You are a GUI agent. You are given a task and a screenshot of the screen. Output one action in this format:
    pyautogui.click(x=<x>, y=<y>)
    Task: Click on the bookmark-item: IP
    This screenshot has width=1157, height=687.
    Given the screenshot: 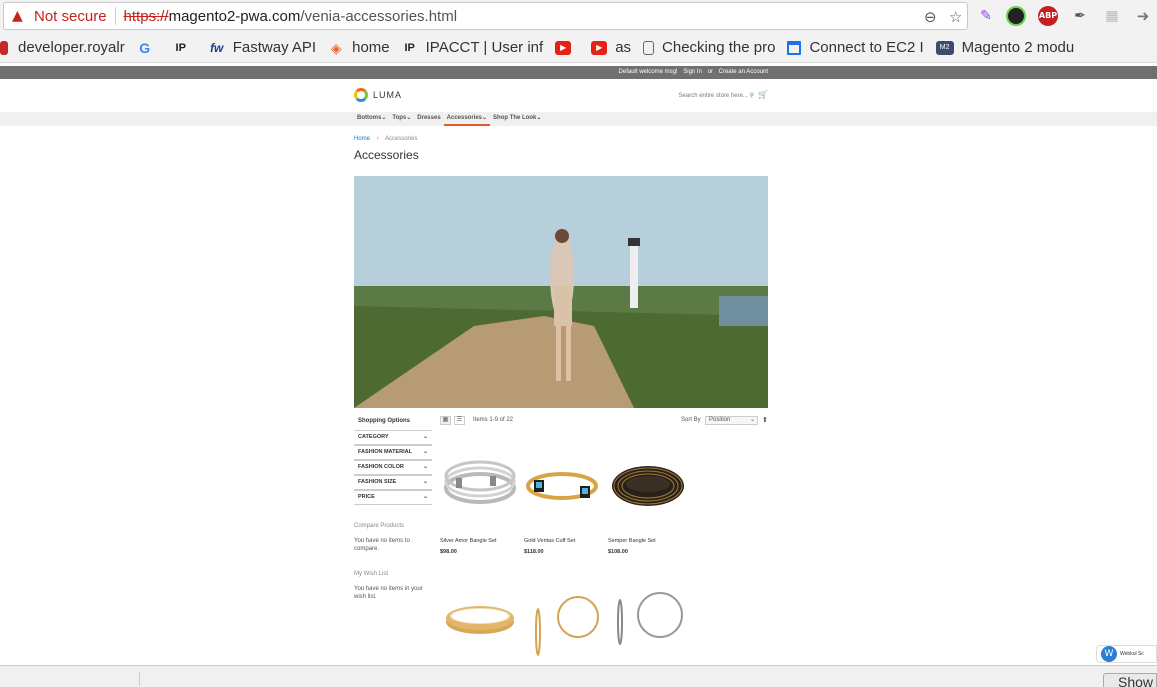 What is the action you would take?
    pyautogui.click(x=185, y=48)
    